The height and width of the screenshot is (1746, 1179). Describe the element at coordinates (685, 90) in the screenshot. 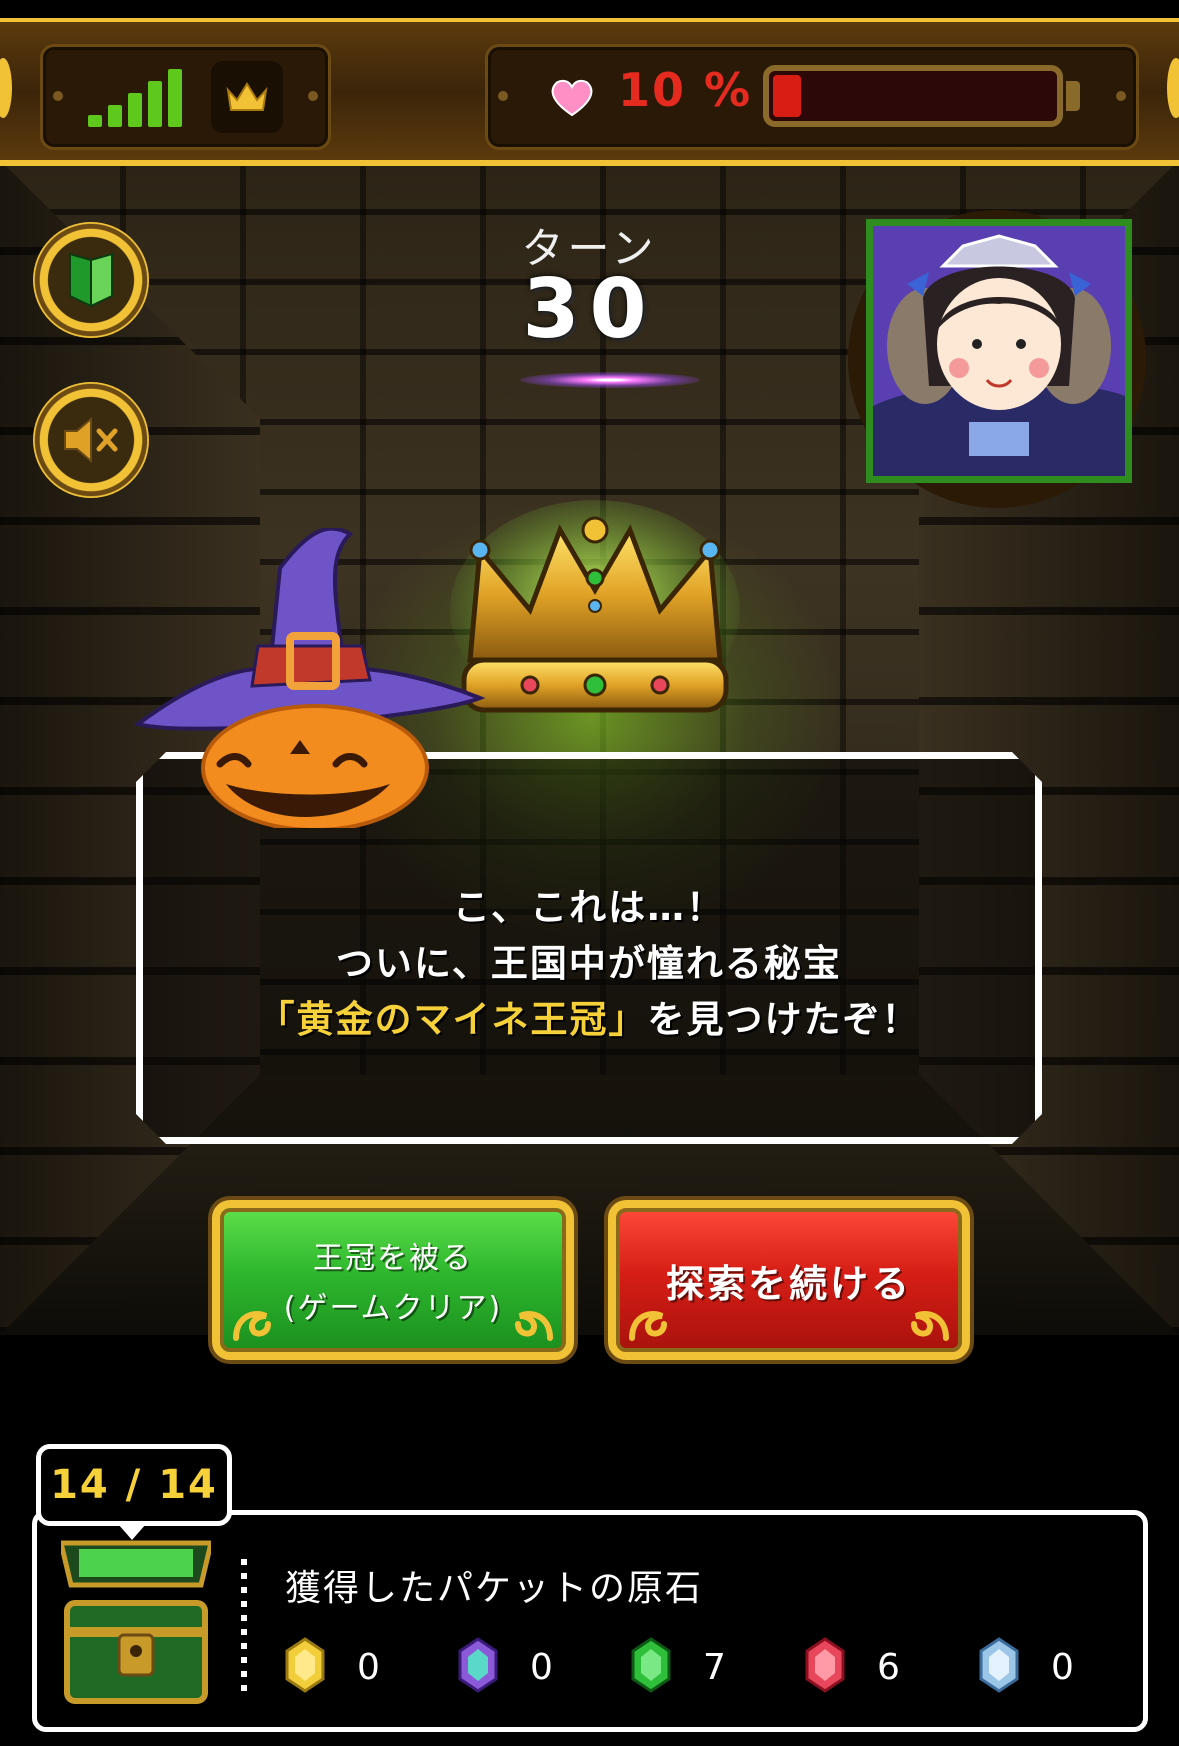

I see `battery-percent: 10 %` at that location.